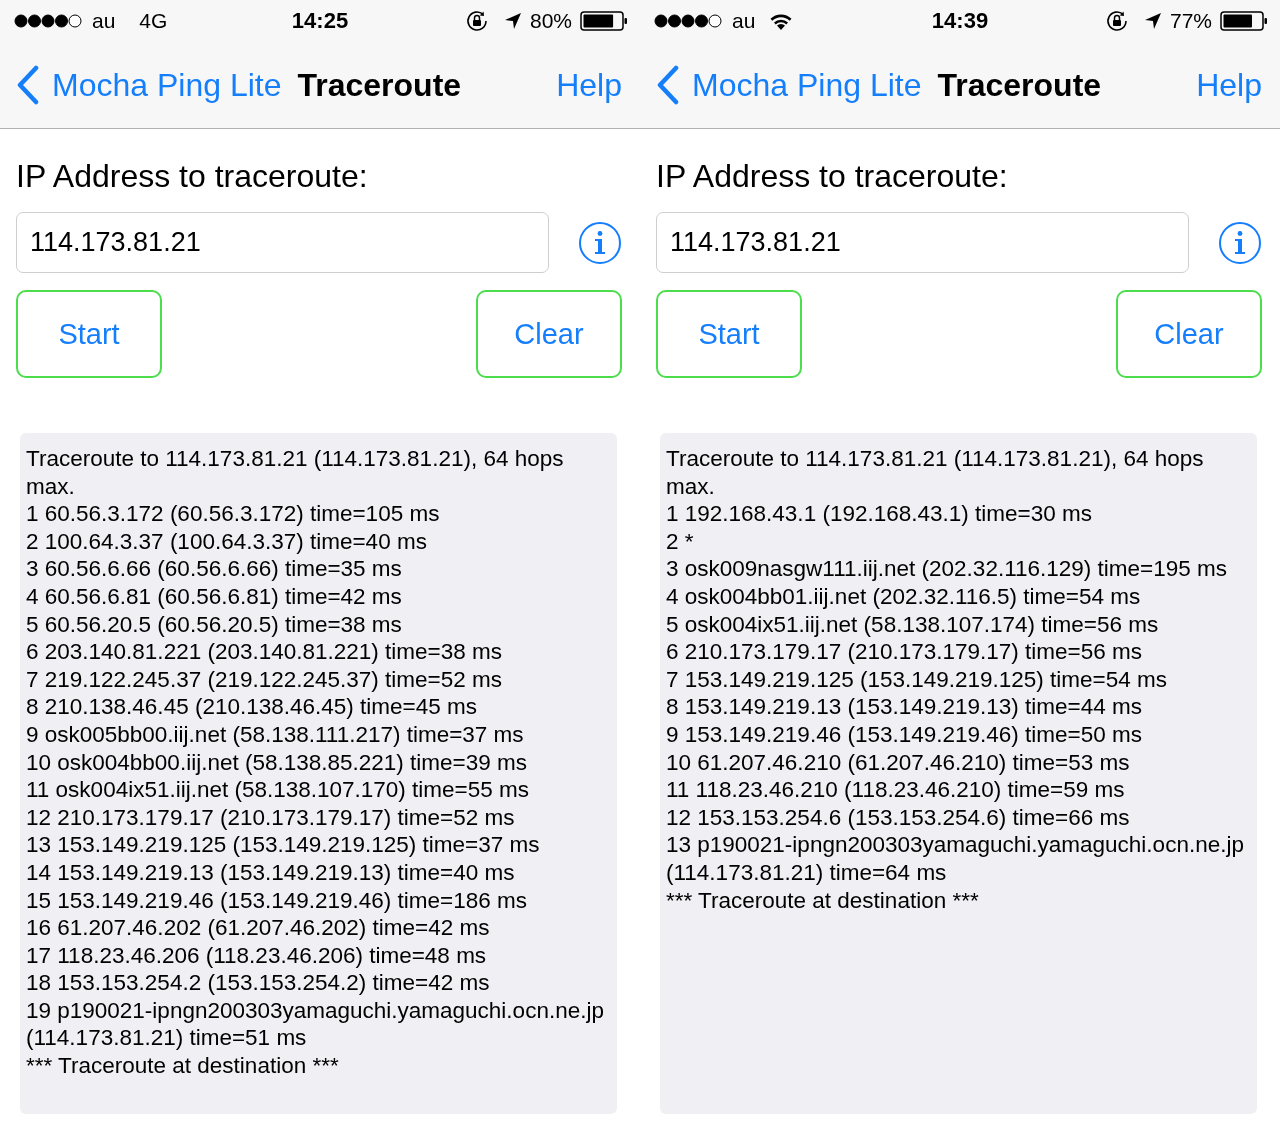 This screenshot has height=1136, width=1280. What do you see at coordinates (233, 514) in the screenshot?
I see `output-line: 1 60.56.3.172 (60.56.3.172) time=105 ms` at bounding box center [233, 514].